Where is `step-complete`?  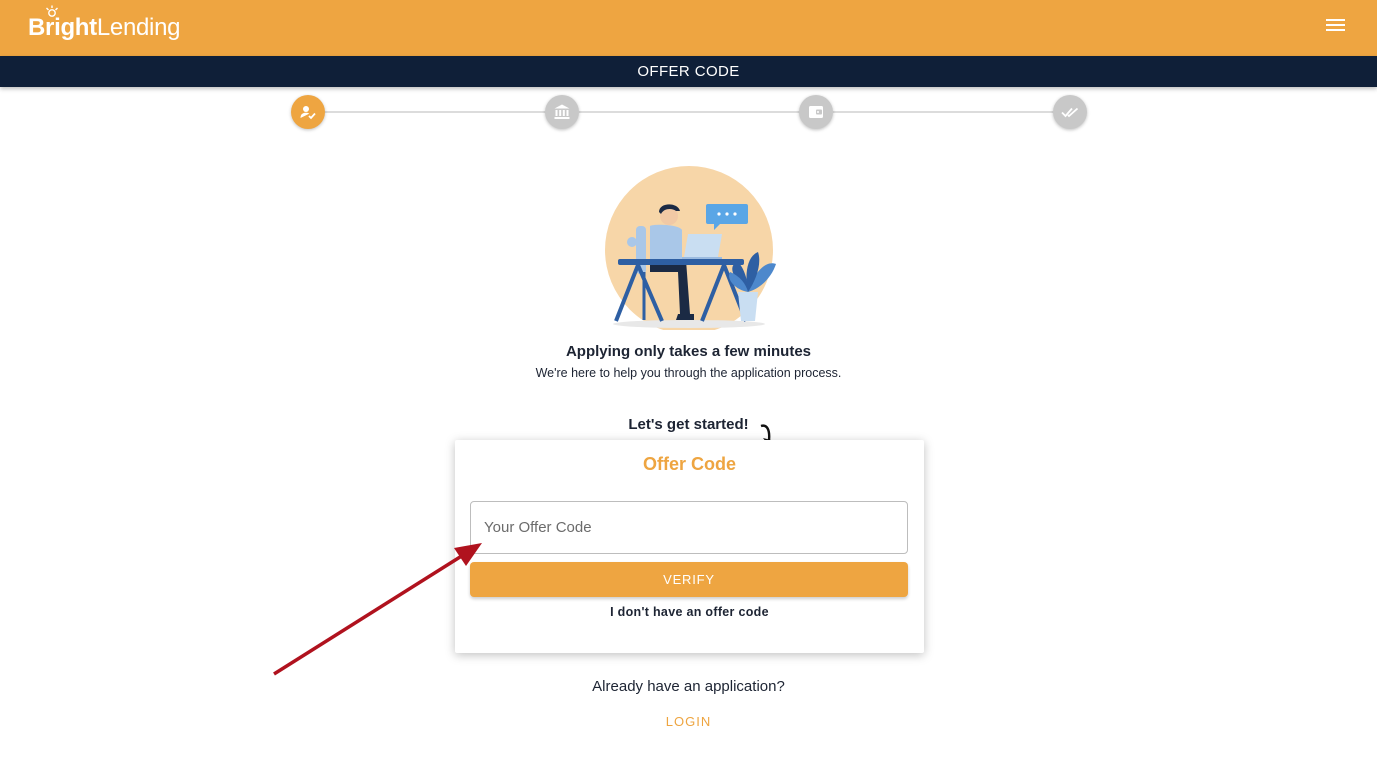
step-complete is located at coordinates (1070, 112).